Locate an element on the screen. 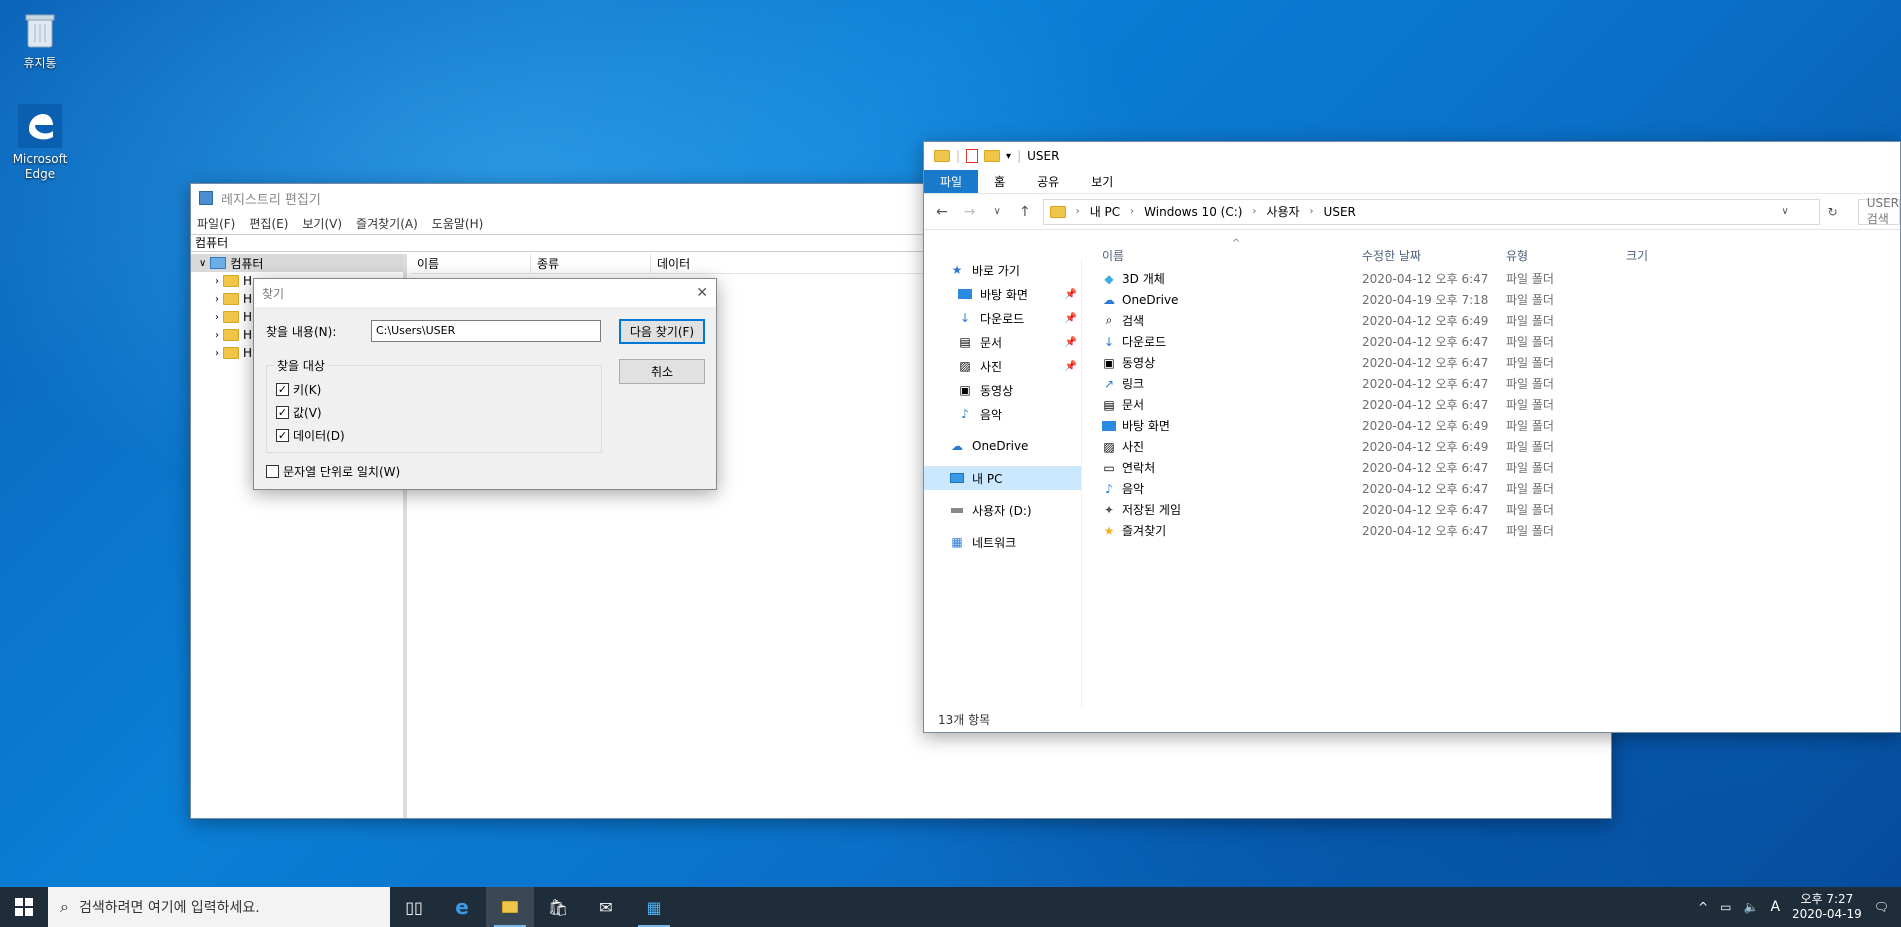  option-match-whole: 문자열 단위로 일치(W) is located at coordinates (333, 471).